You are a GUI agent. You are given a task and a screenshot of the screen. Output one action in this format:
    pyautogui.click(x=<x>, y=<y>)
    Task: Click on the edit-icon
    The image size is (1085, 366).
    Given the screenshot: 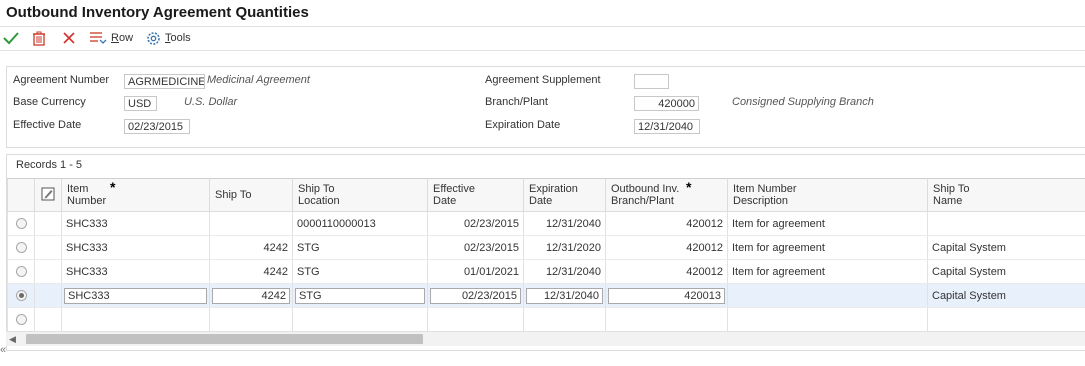 What is the action you would take?
    pyautogui.click(x=48, y=193)
    